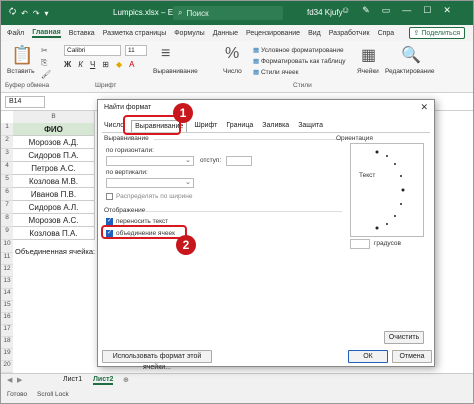 The image size is (474, 404). What do you see at coordinates (299, 72) in the screenshot?
I see `cell-styles-button: Стили ячеек` at bounding box center [299, 72].